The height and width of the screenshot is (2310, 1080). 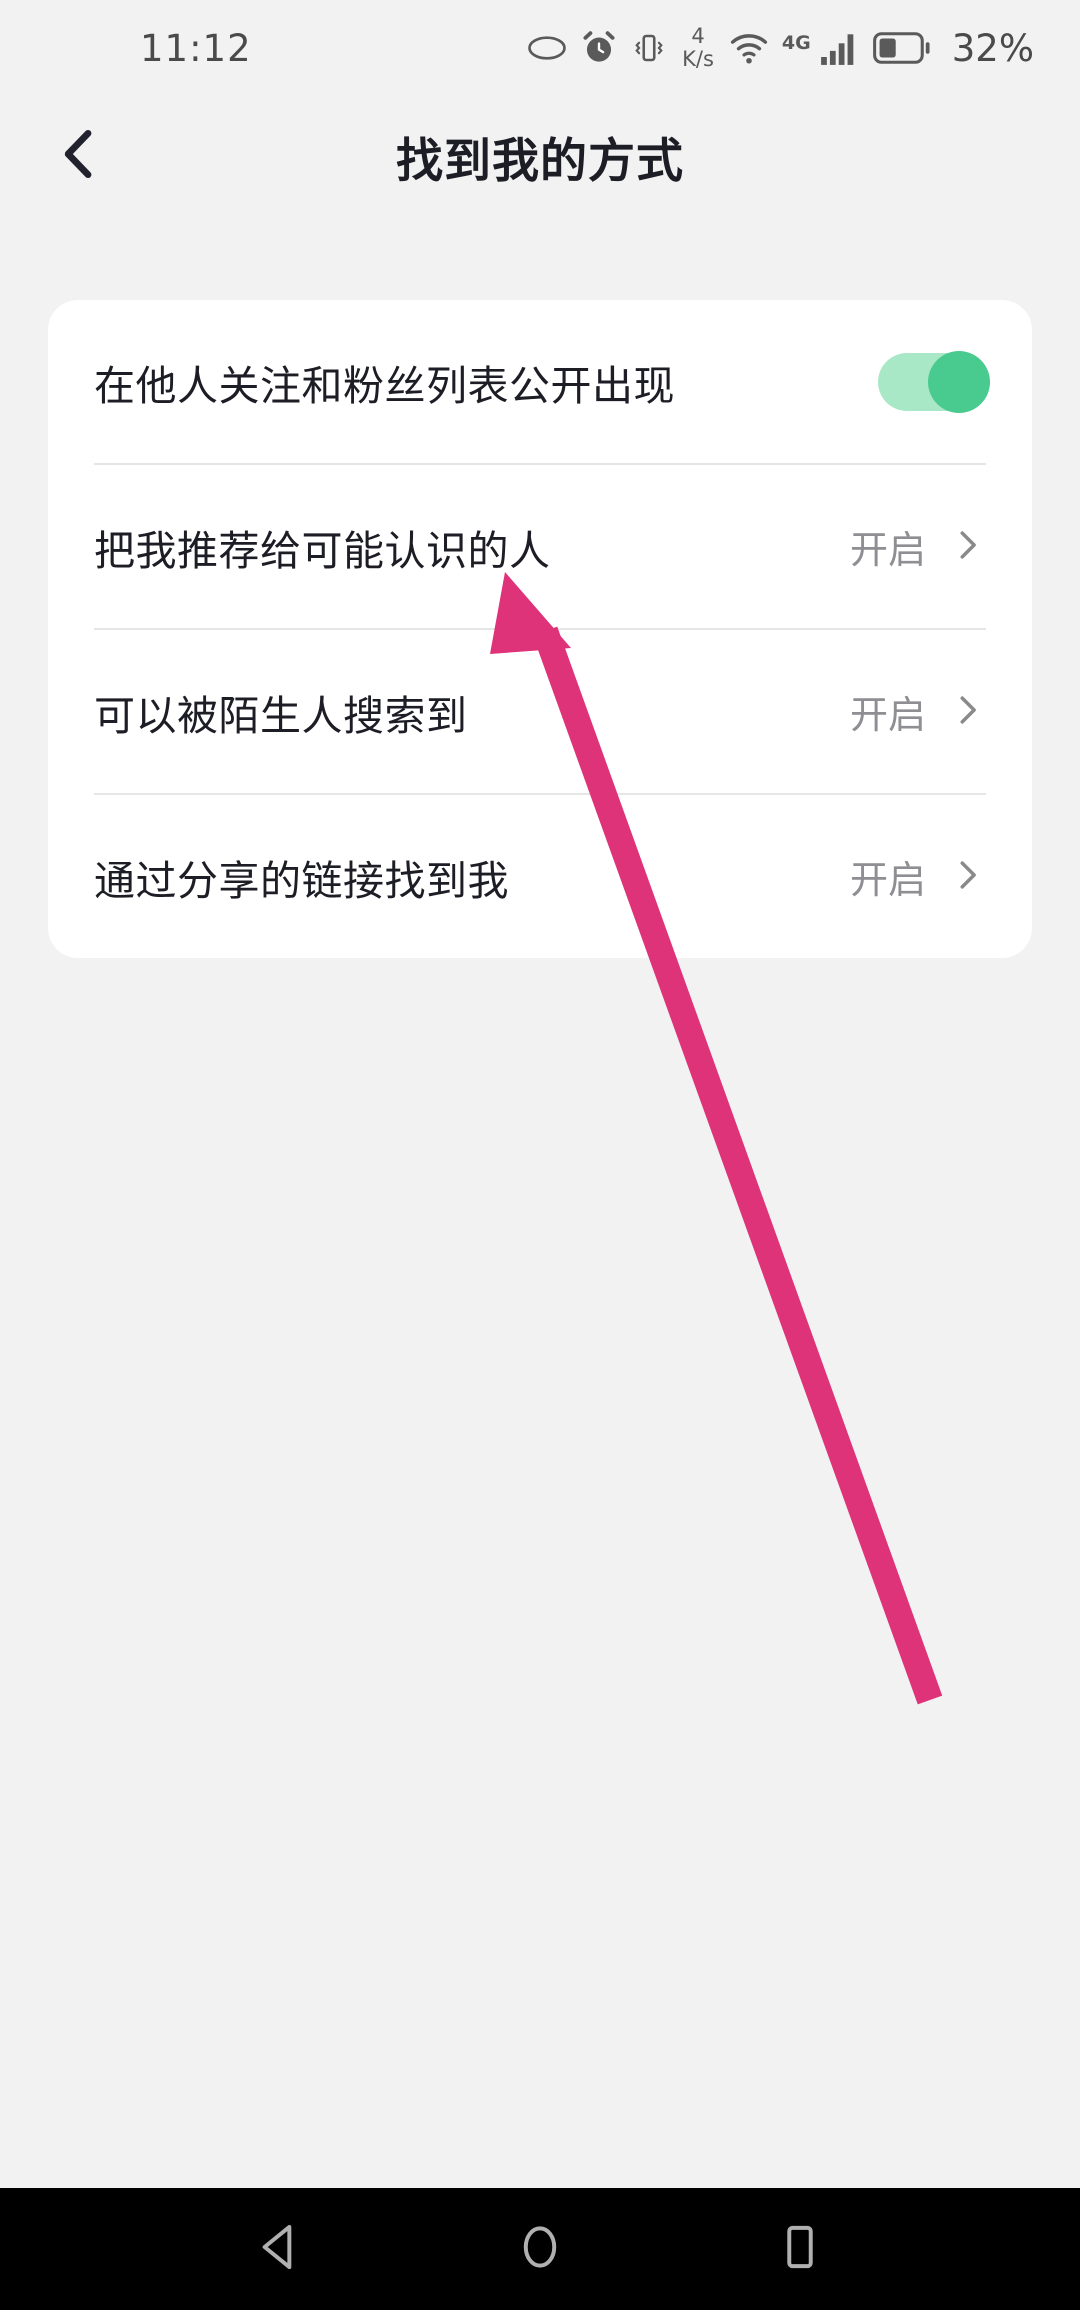 What do you see at coordinates (599, 48) in the screenshot?
I see `alarm-clock-icon` at bounding box center [599, 48].